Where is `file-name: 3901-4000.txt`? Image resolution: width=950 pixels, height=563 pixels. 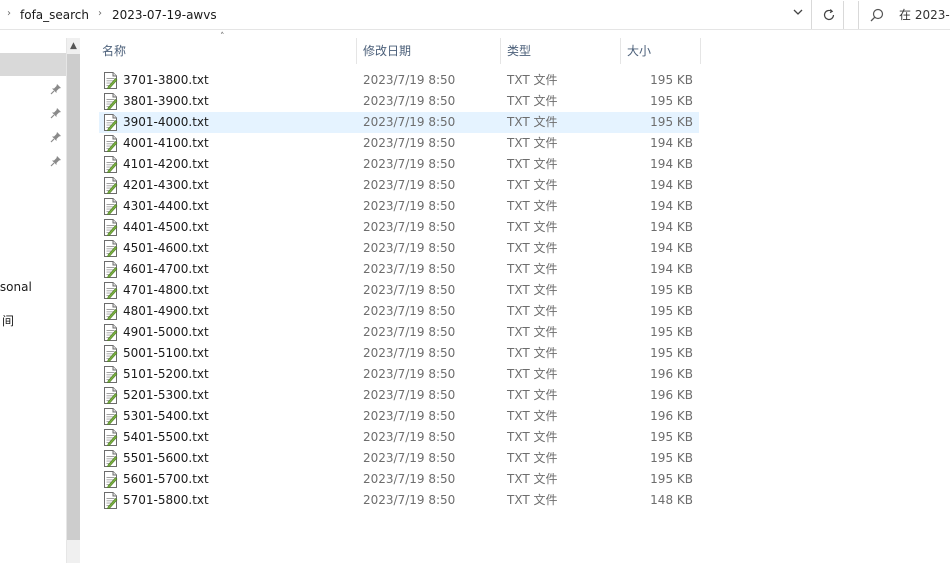 file-name: 3901-4000.txt is located at coordinates (166, 122).